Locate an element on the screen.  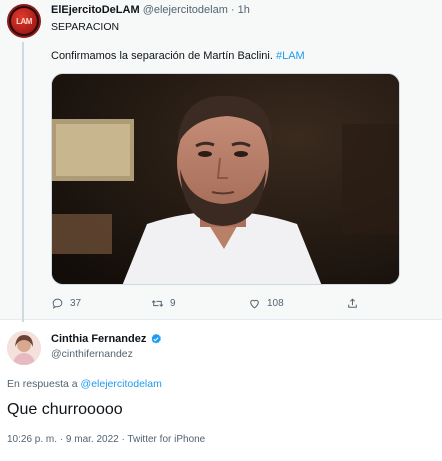
reply-author-name-row: Cinthia Fernandez is located at coordinates (106, 339).